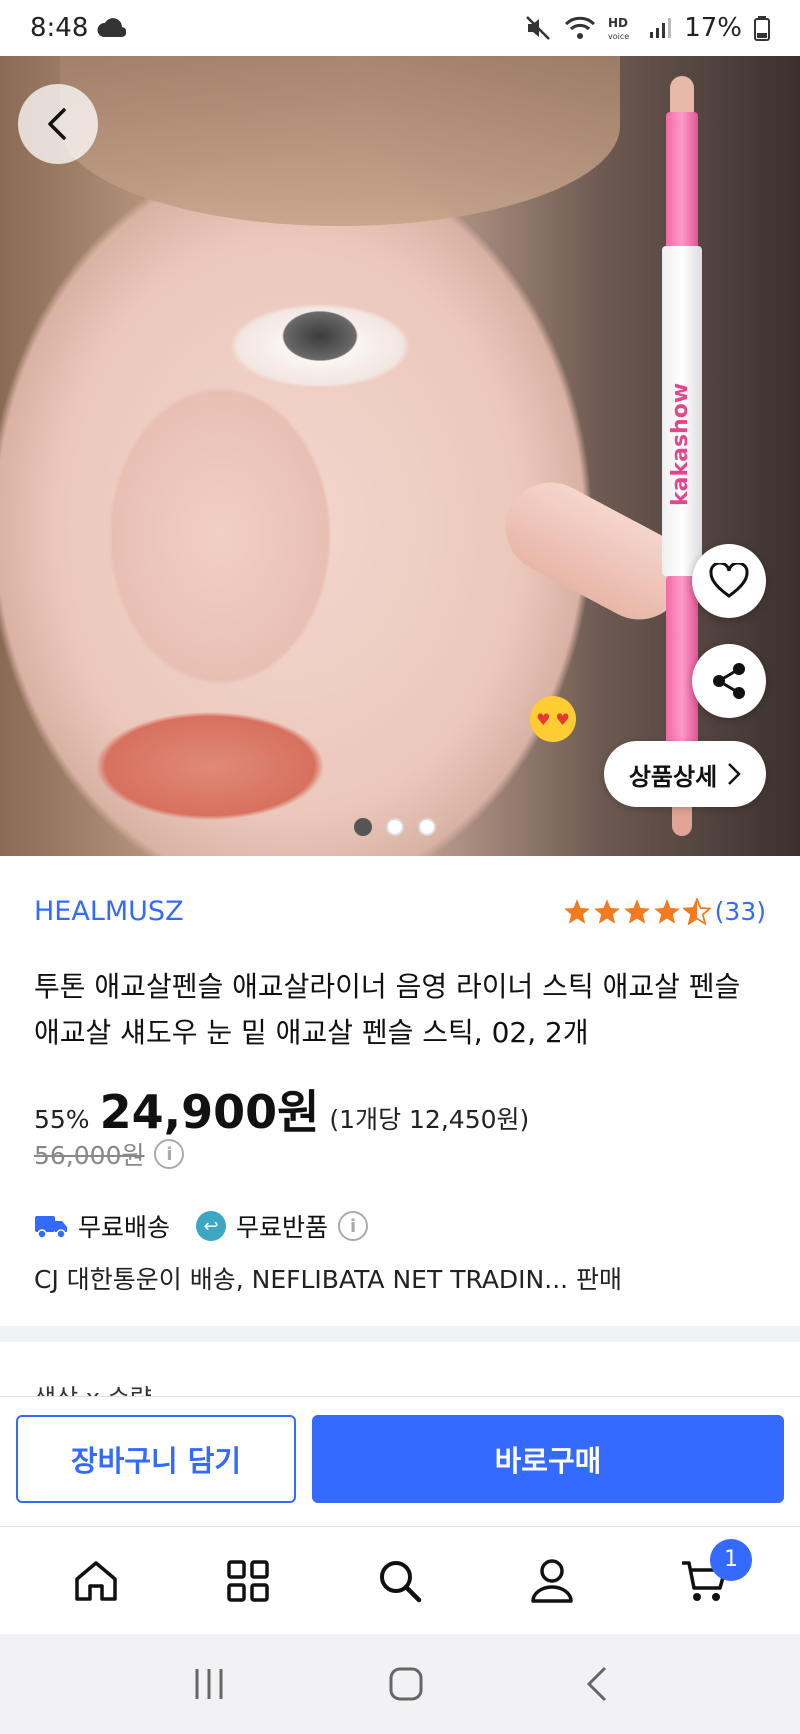 The height and width of the screenshot is (1734, 800). I want to click on user-icon, so click(552, 1580).